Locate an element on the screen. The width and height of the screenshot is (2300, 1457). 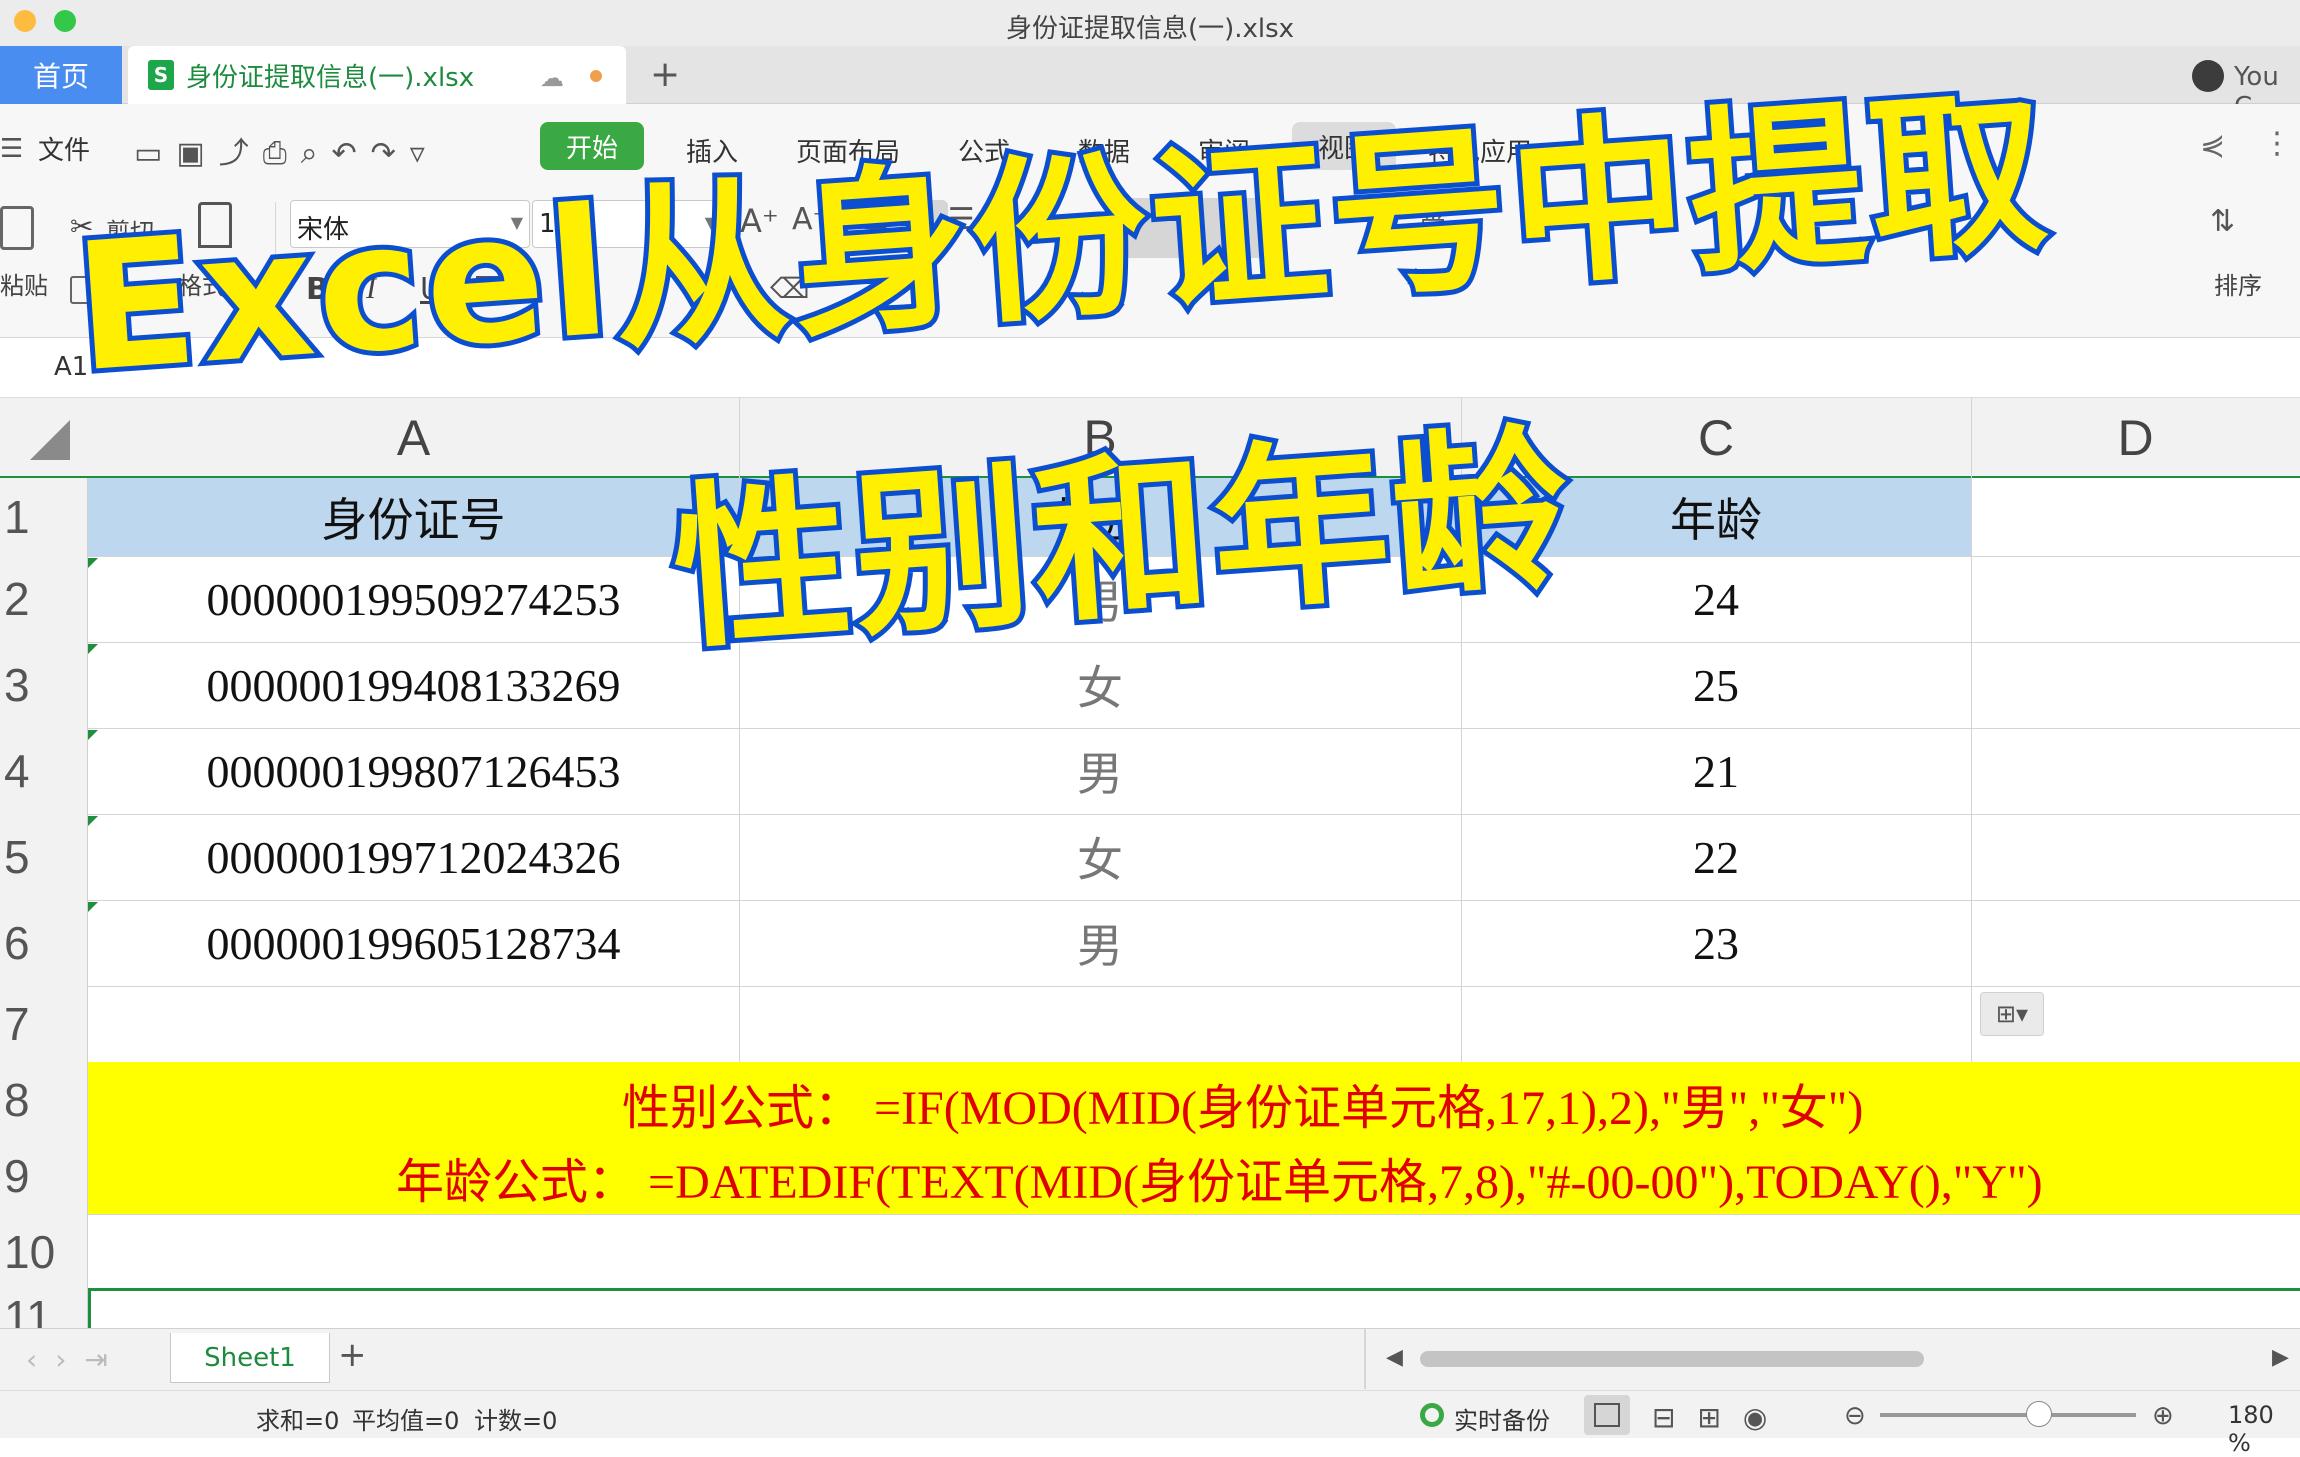
select-all-icon is located at coordinates (50, 440).